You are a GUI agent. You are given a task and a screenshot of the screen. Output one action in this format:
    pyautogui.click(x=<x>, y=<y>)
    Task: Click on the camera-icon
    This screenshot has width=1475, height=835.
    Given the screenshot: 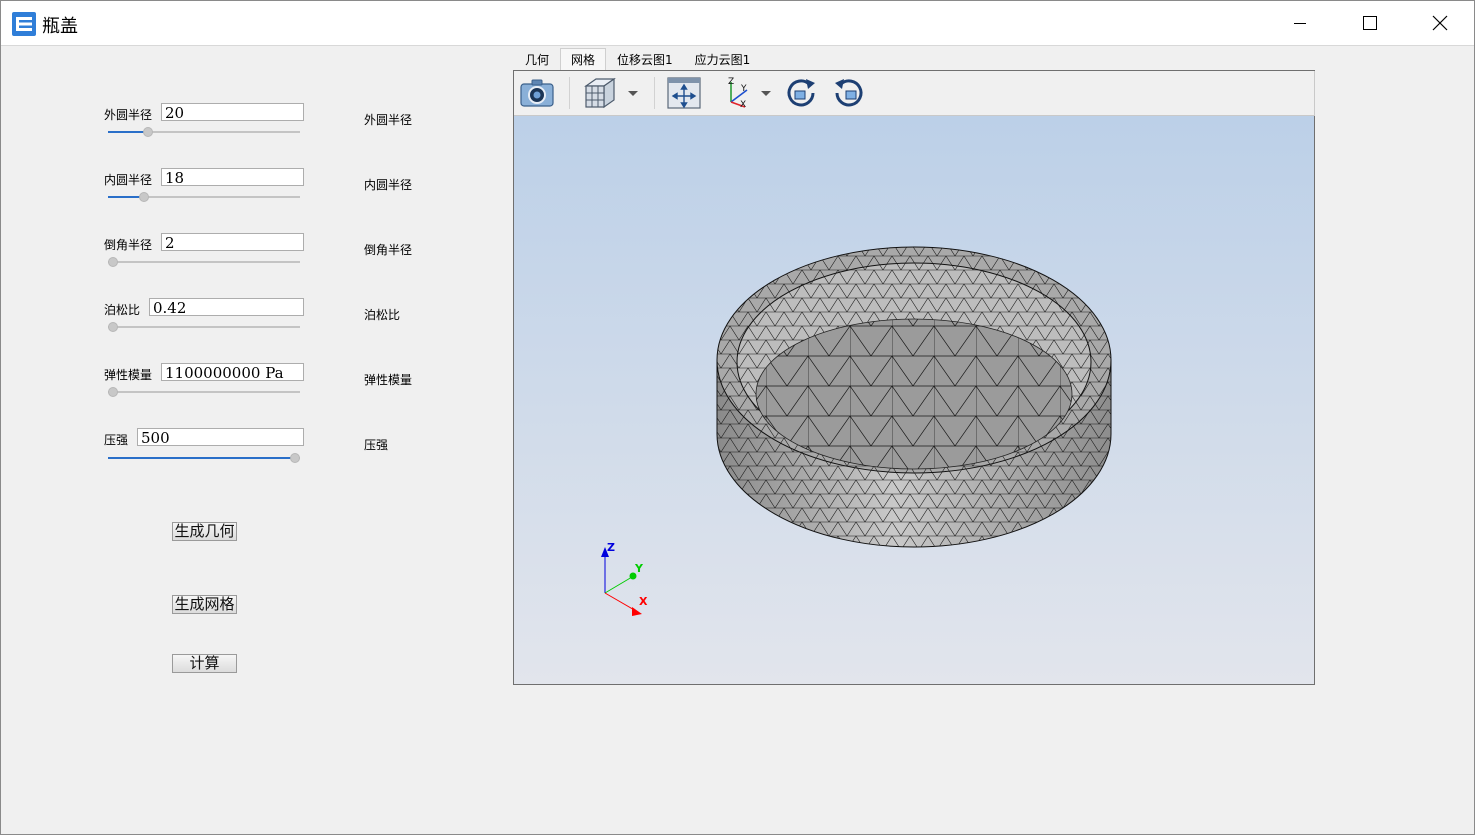 What is the action you would take?
    pyautogui.click(x=537, y=93)
    